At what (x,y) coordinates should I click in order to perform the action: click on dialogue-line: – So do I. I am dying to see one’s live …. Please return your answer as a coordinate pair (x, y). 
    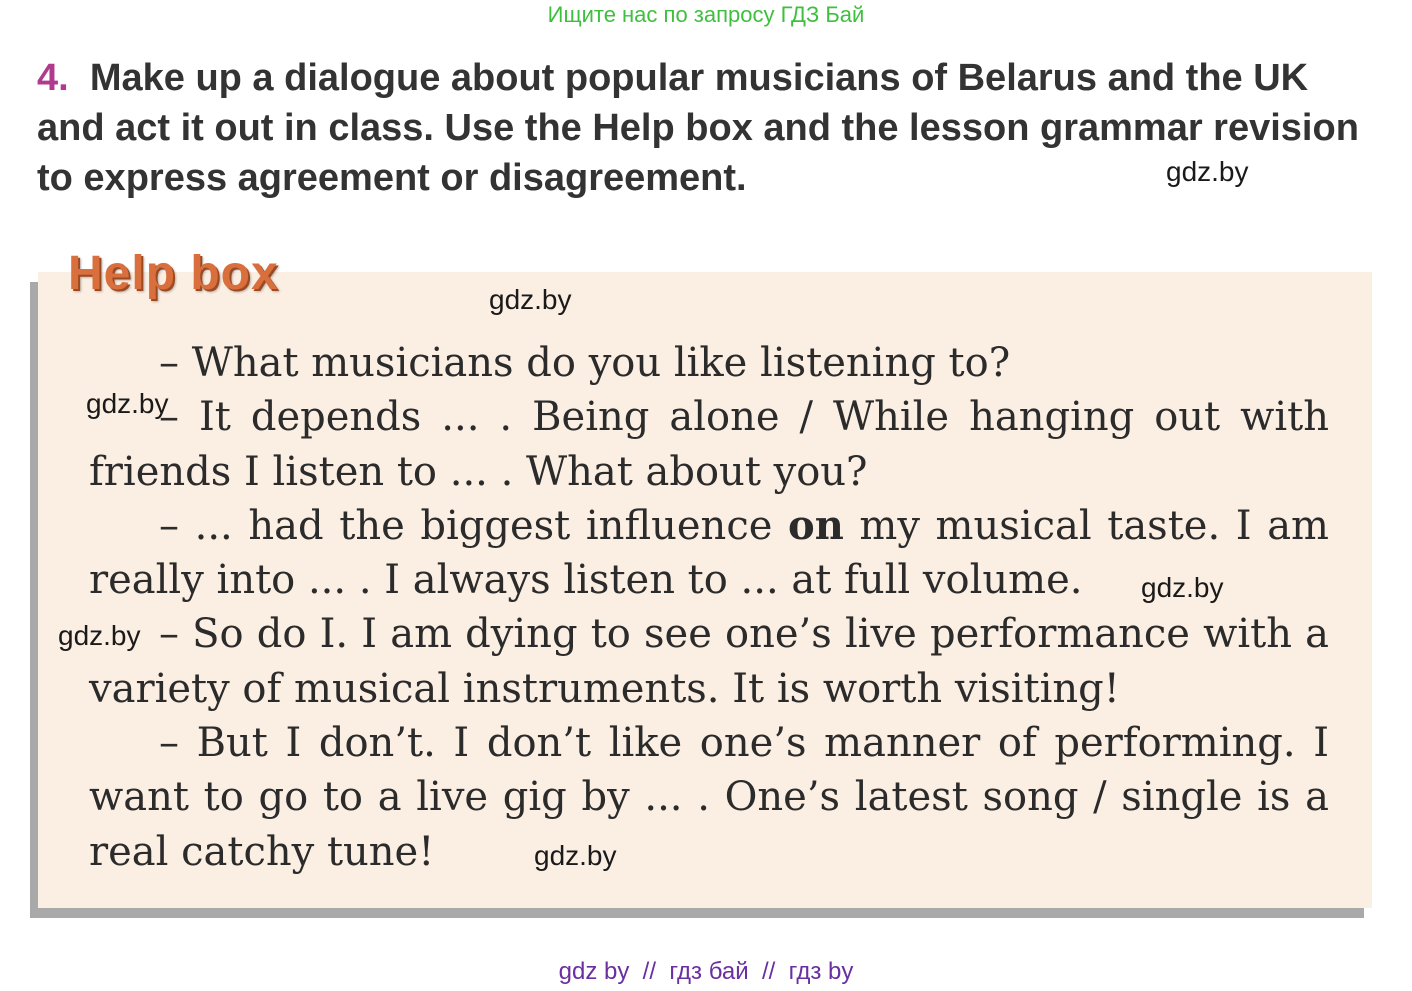
    Looking at the image, I should click on (709, 661).